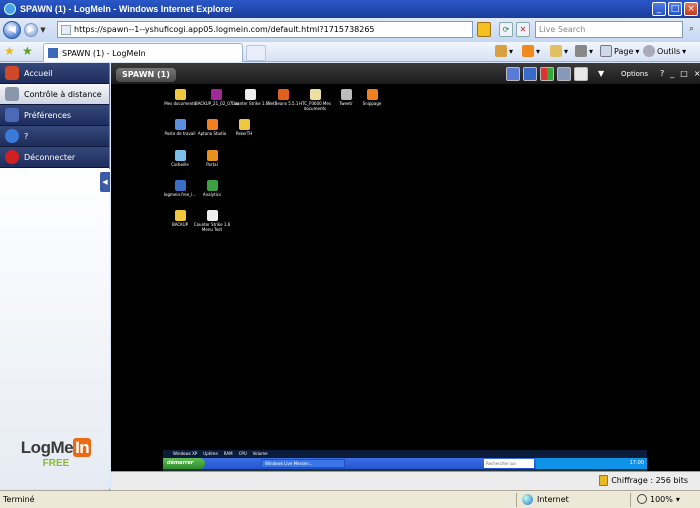 This screenshot has width=700, height=508. Describe the element at coordinates (19, 499) in the screenshot. I see `status-text: Terminé` at that location.